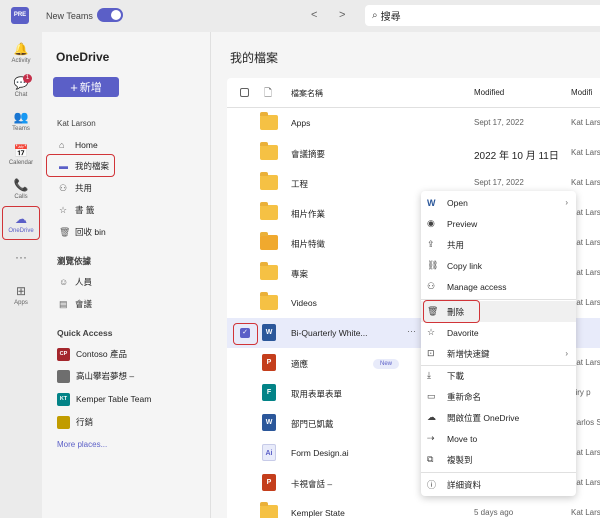  I want to click on file-name: 部門已凱戴, so click(312, 424).